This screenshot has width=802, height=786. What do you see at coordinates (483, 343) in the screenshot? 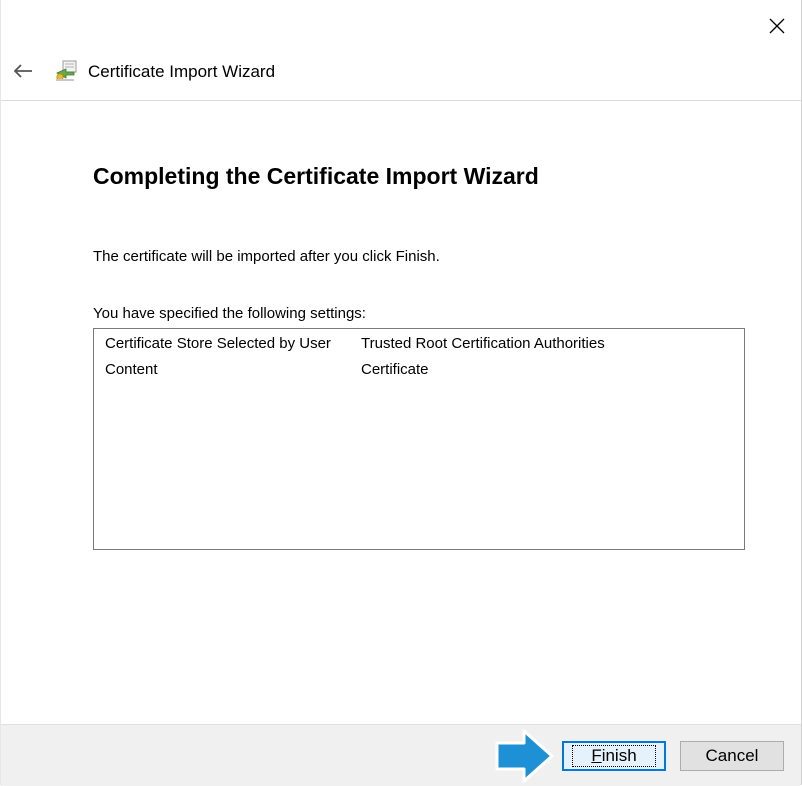
I see `setting-value: Trusted Root Certification Authorities` at bounding box center [483, 343].